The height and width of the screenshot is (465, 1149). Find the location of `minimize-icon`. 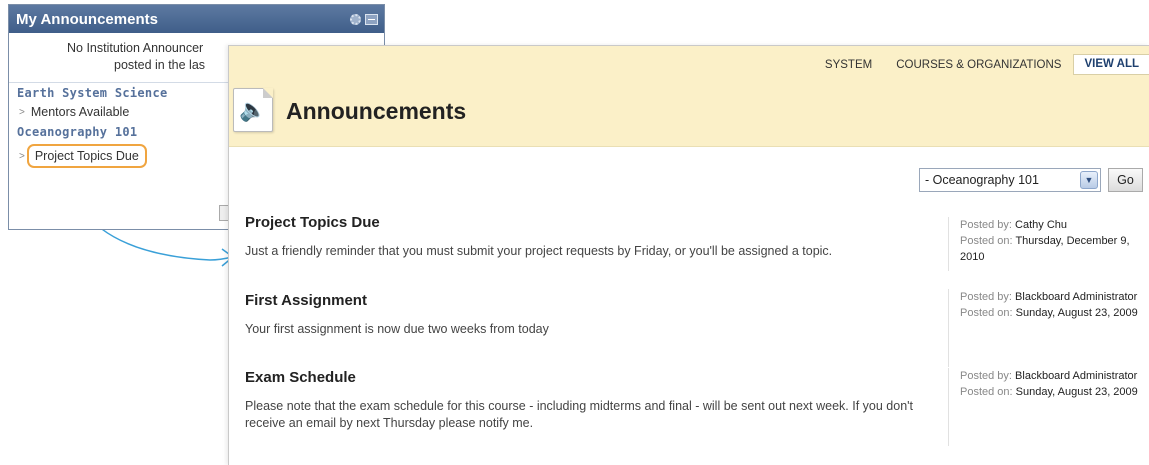

minimize-icon is located at coordinates (371, 19).